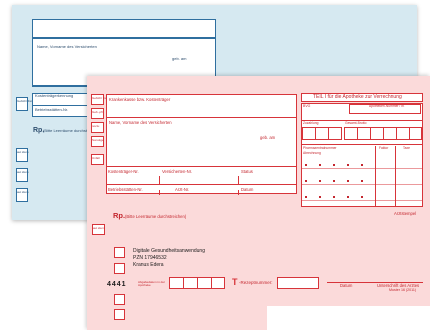  Describe the element at coordinates (247, 171) in the screenshot. I see `status-label: Status` at that location.